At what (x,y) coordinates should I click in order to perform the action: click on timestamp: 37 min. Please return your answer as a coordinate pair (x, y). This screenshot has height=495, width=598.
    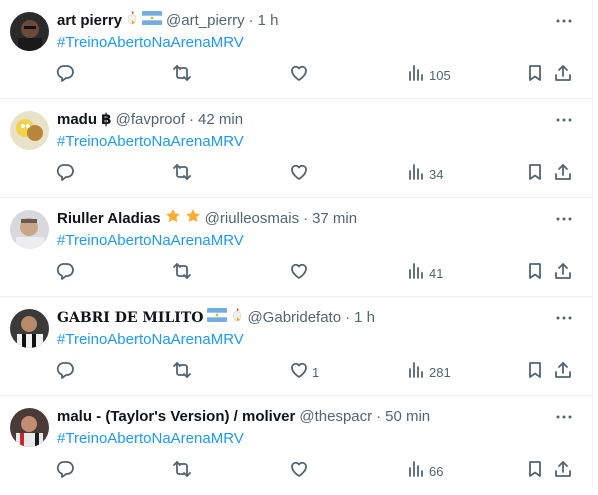
    Looking at the image, I should click on (334, 219).